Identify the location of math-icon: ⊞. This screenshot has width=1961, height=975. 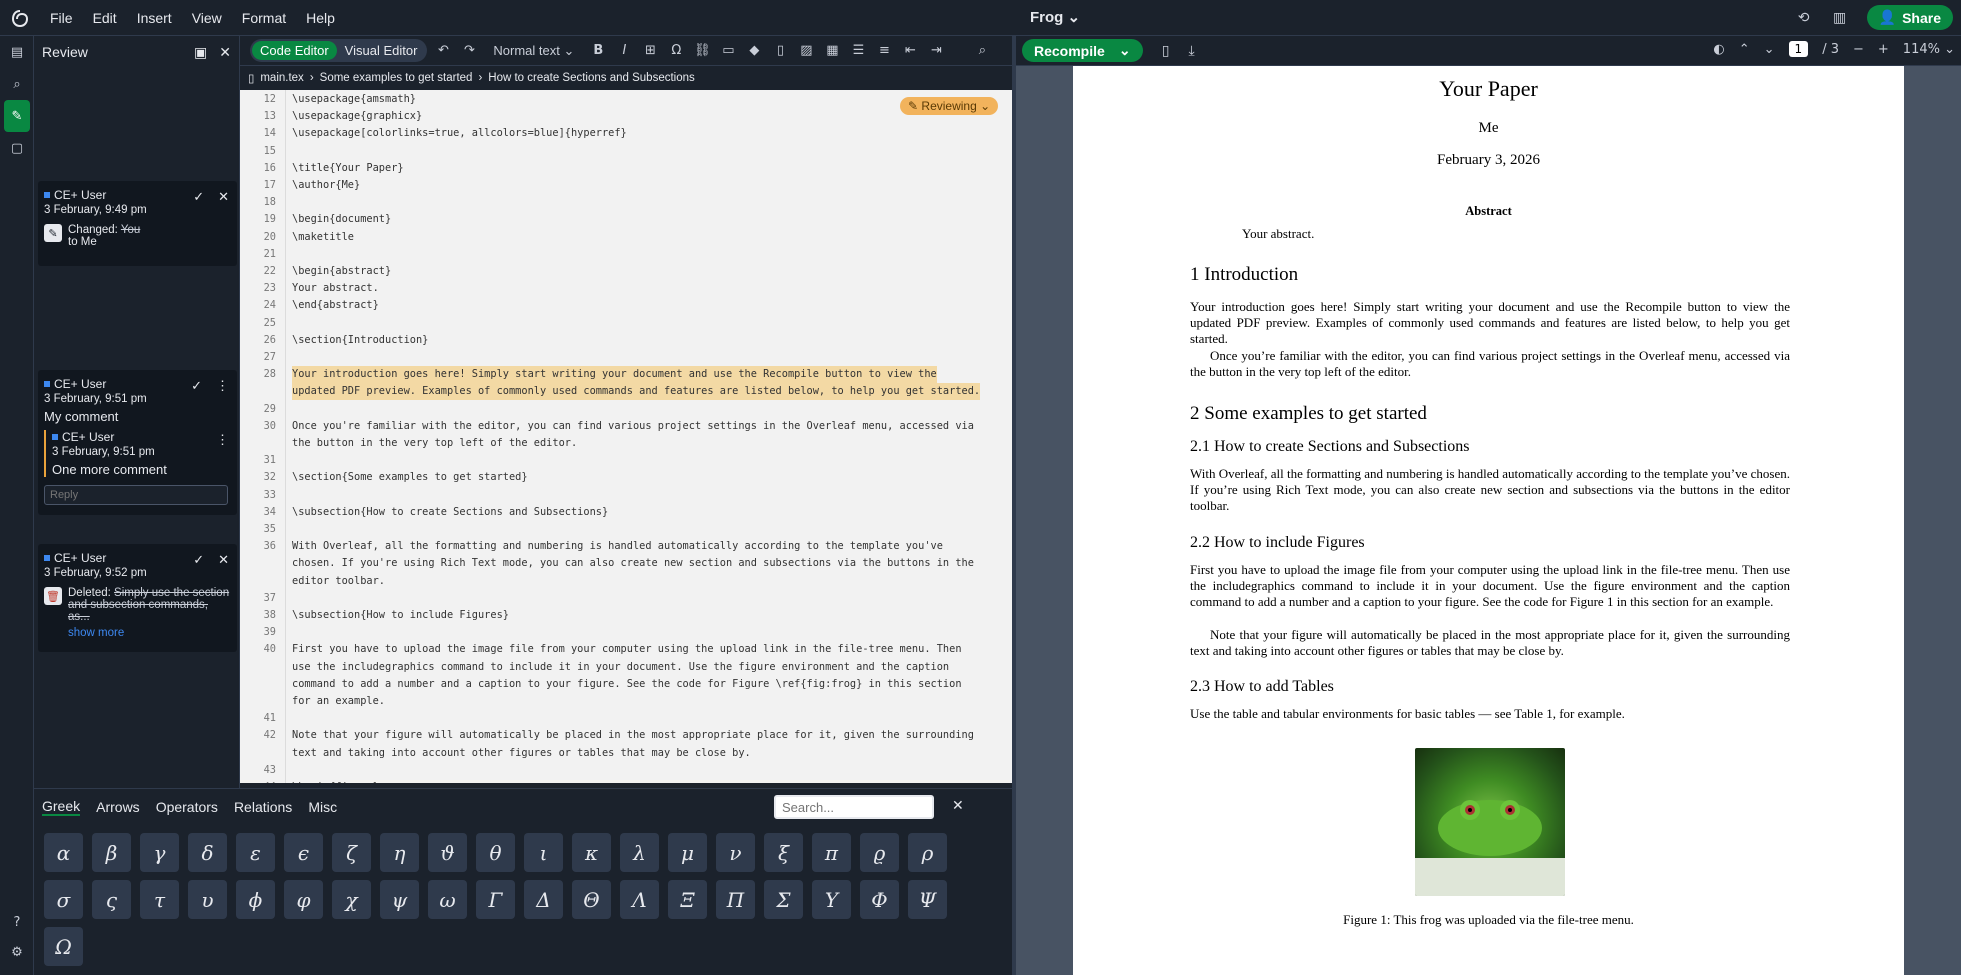
(650, 50).